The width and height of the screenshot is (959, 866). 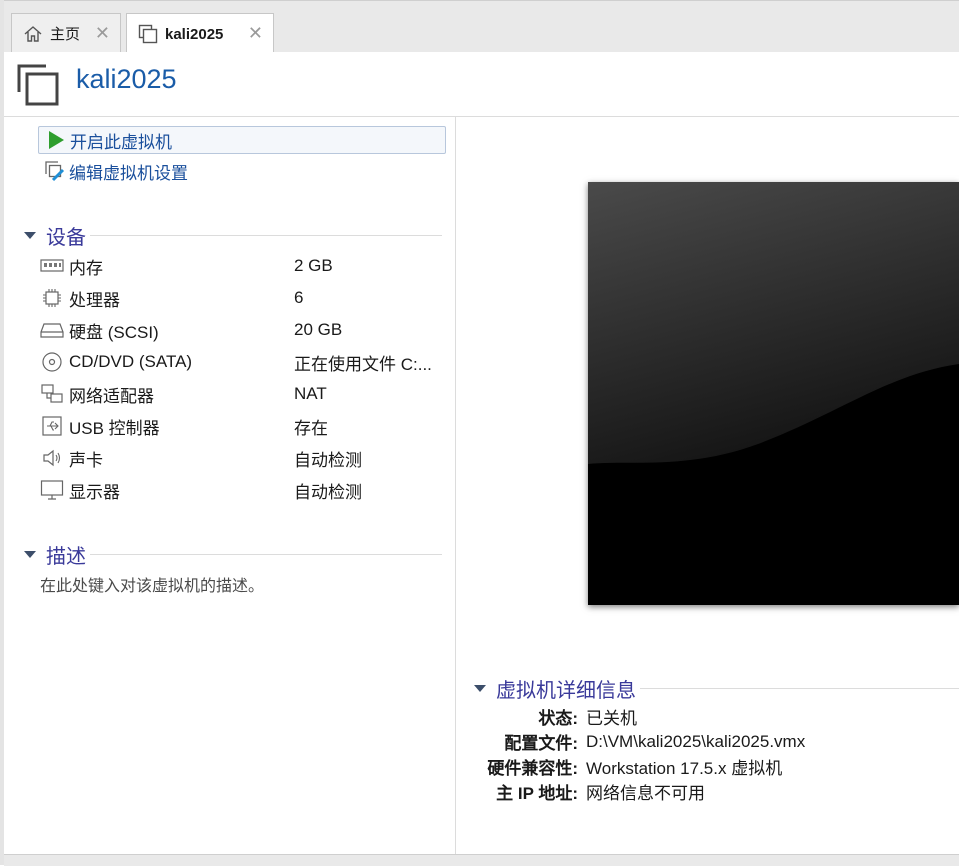 I want to click on description-section-header: 描述, so click(x=232, y=554).